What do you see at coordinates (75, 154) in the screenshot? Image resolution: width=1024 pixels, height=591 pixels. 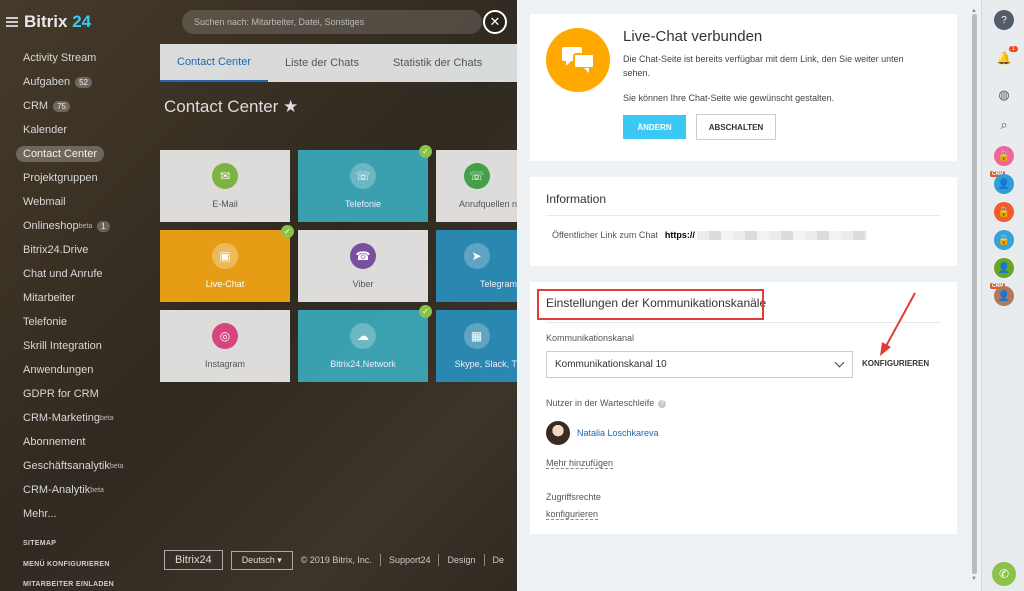 I see `menu-item-contact-center: Contact Center` at bounding box center [75, 154].